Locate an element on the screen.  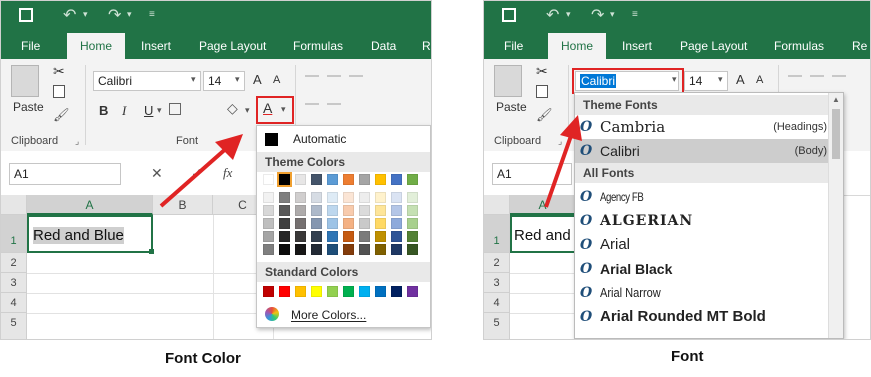
automatic-option: Automatic is located at coordinates (343, 140).